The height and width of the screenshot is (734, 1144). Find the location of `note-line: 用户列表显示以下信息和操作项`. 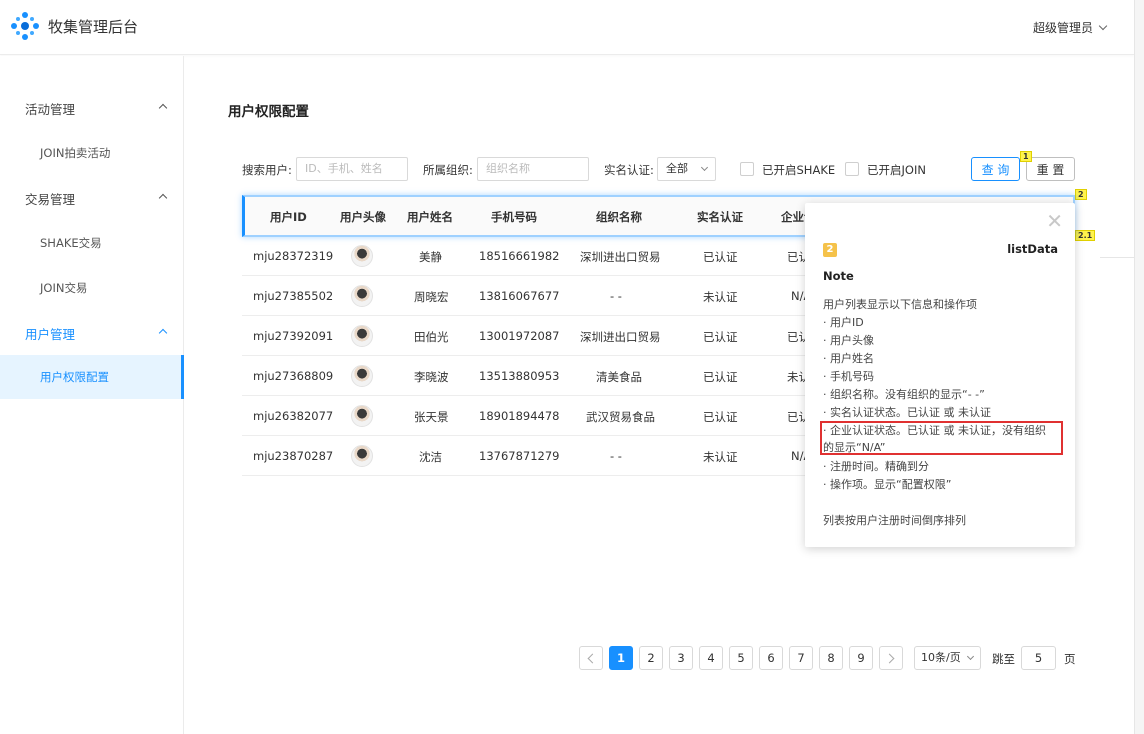

note-line: 用户列表显示以下信息和操作项 is located at coordinates (900, 304).